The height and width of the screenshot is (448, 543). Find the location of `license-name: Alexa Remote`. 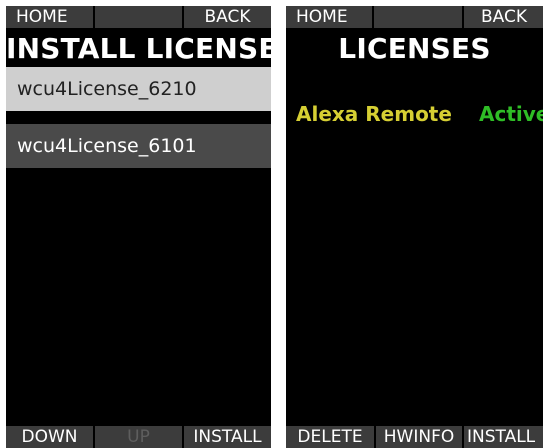

license-name: Alexa Remote is located at coordinates (374, 114).